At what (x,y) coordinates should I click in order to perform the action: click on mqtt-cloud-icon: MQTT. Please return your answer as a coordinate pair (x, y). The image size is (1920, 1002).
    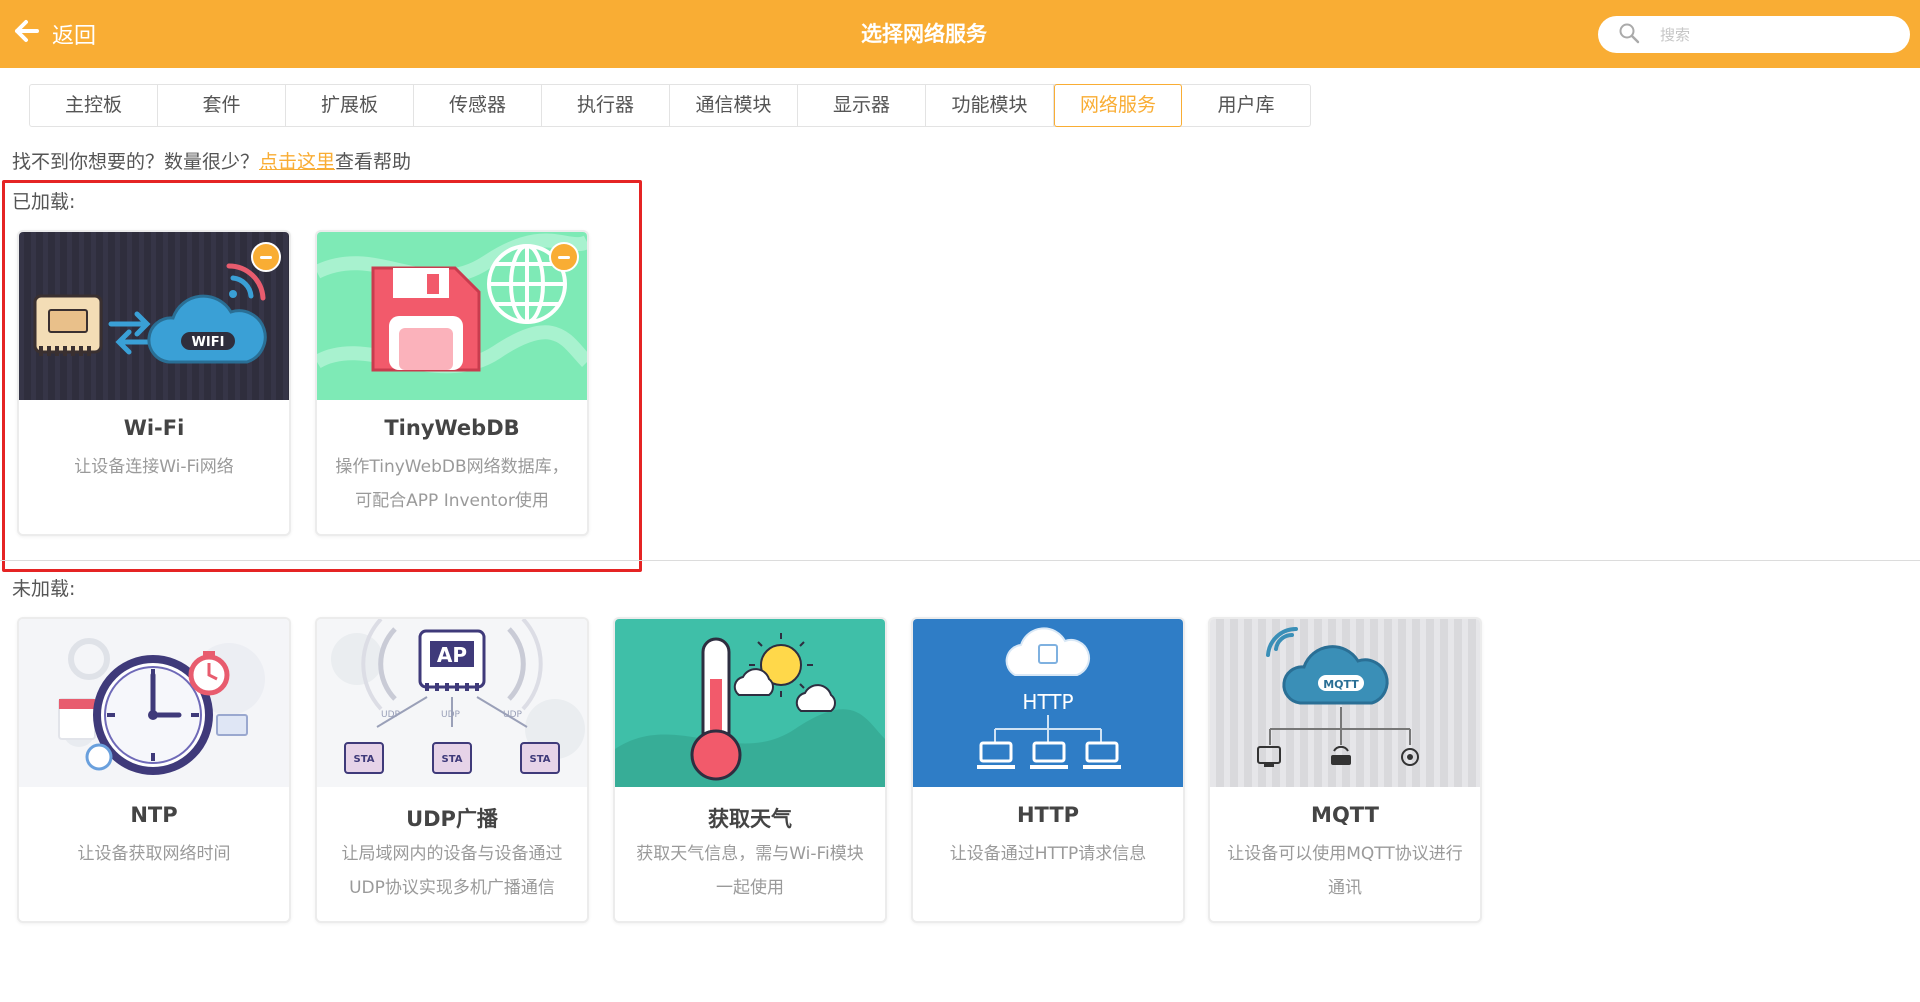
    Looking at the image, I should click on (1345, 703).